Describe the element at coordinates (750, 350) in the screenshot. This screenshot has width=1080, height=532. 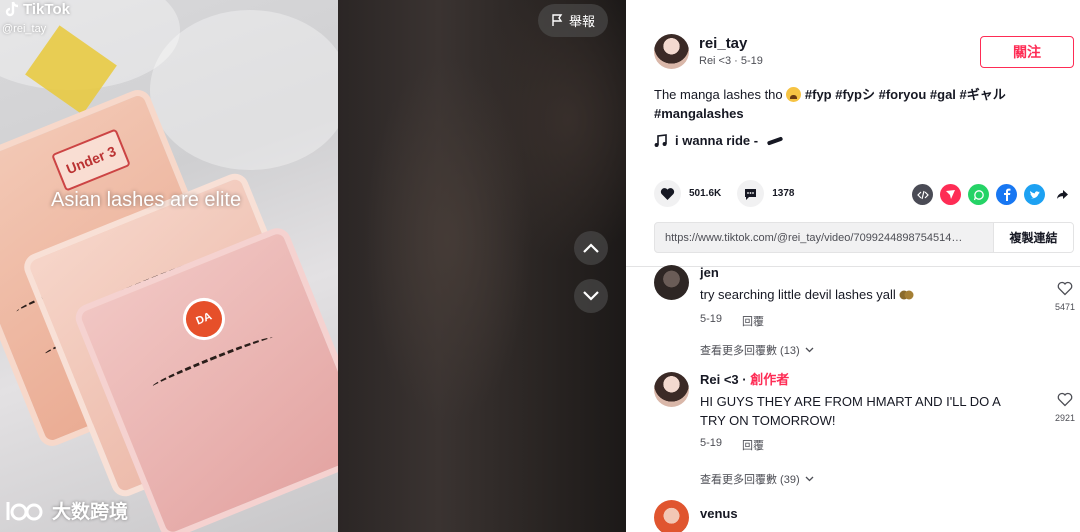
I see `more-replies-label: 查看更多回覆數 (13)` at that location.